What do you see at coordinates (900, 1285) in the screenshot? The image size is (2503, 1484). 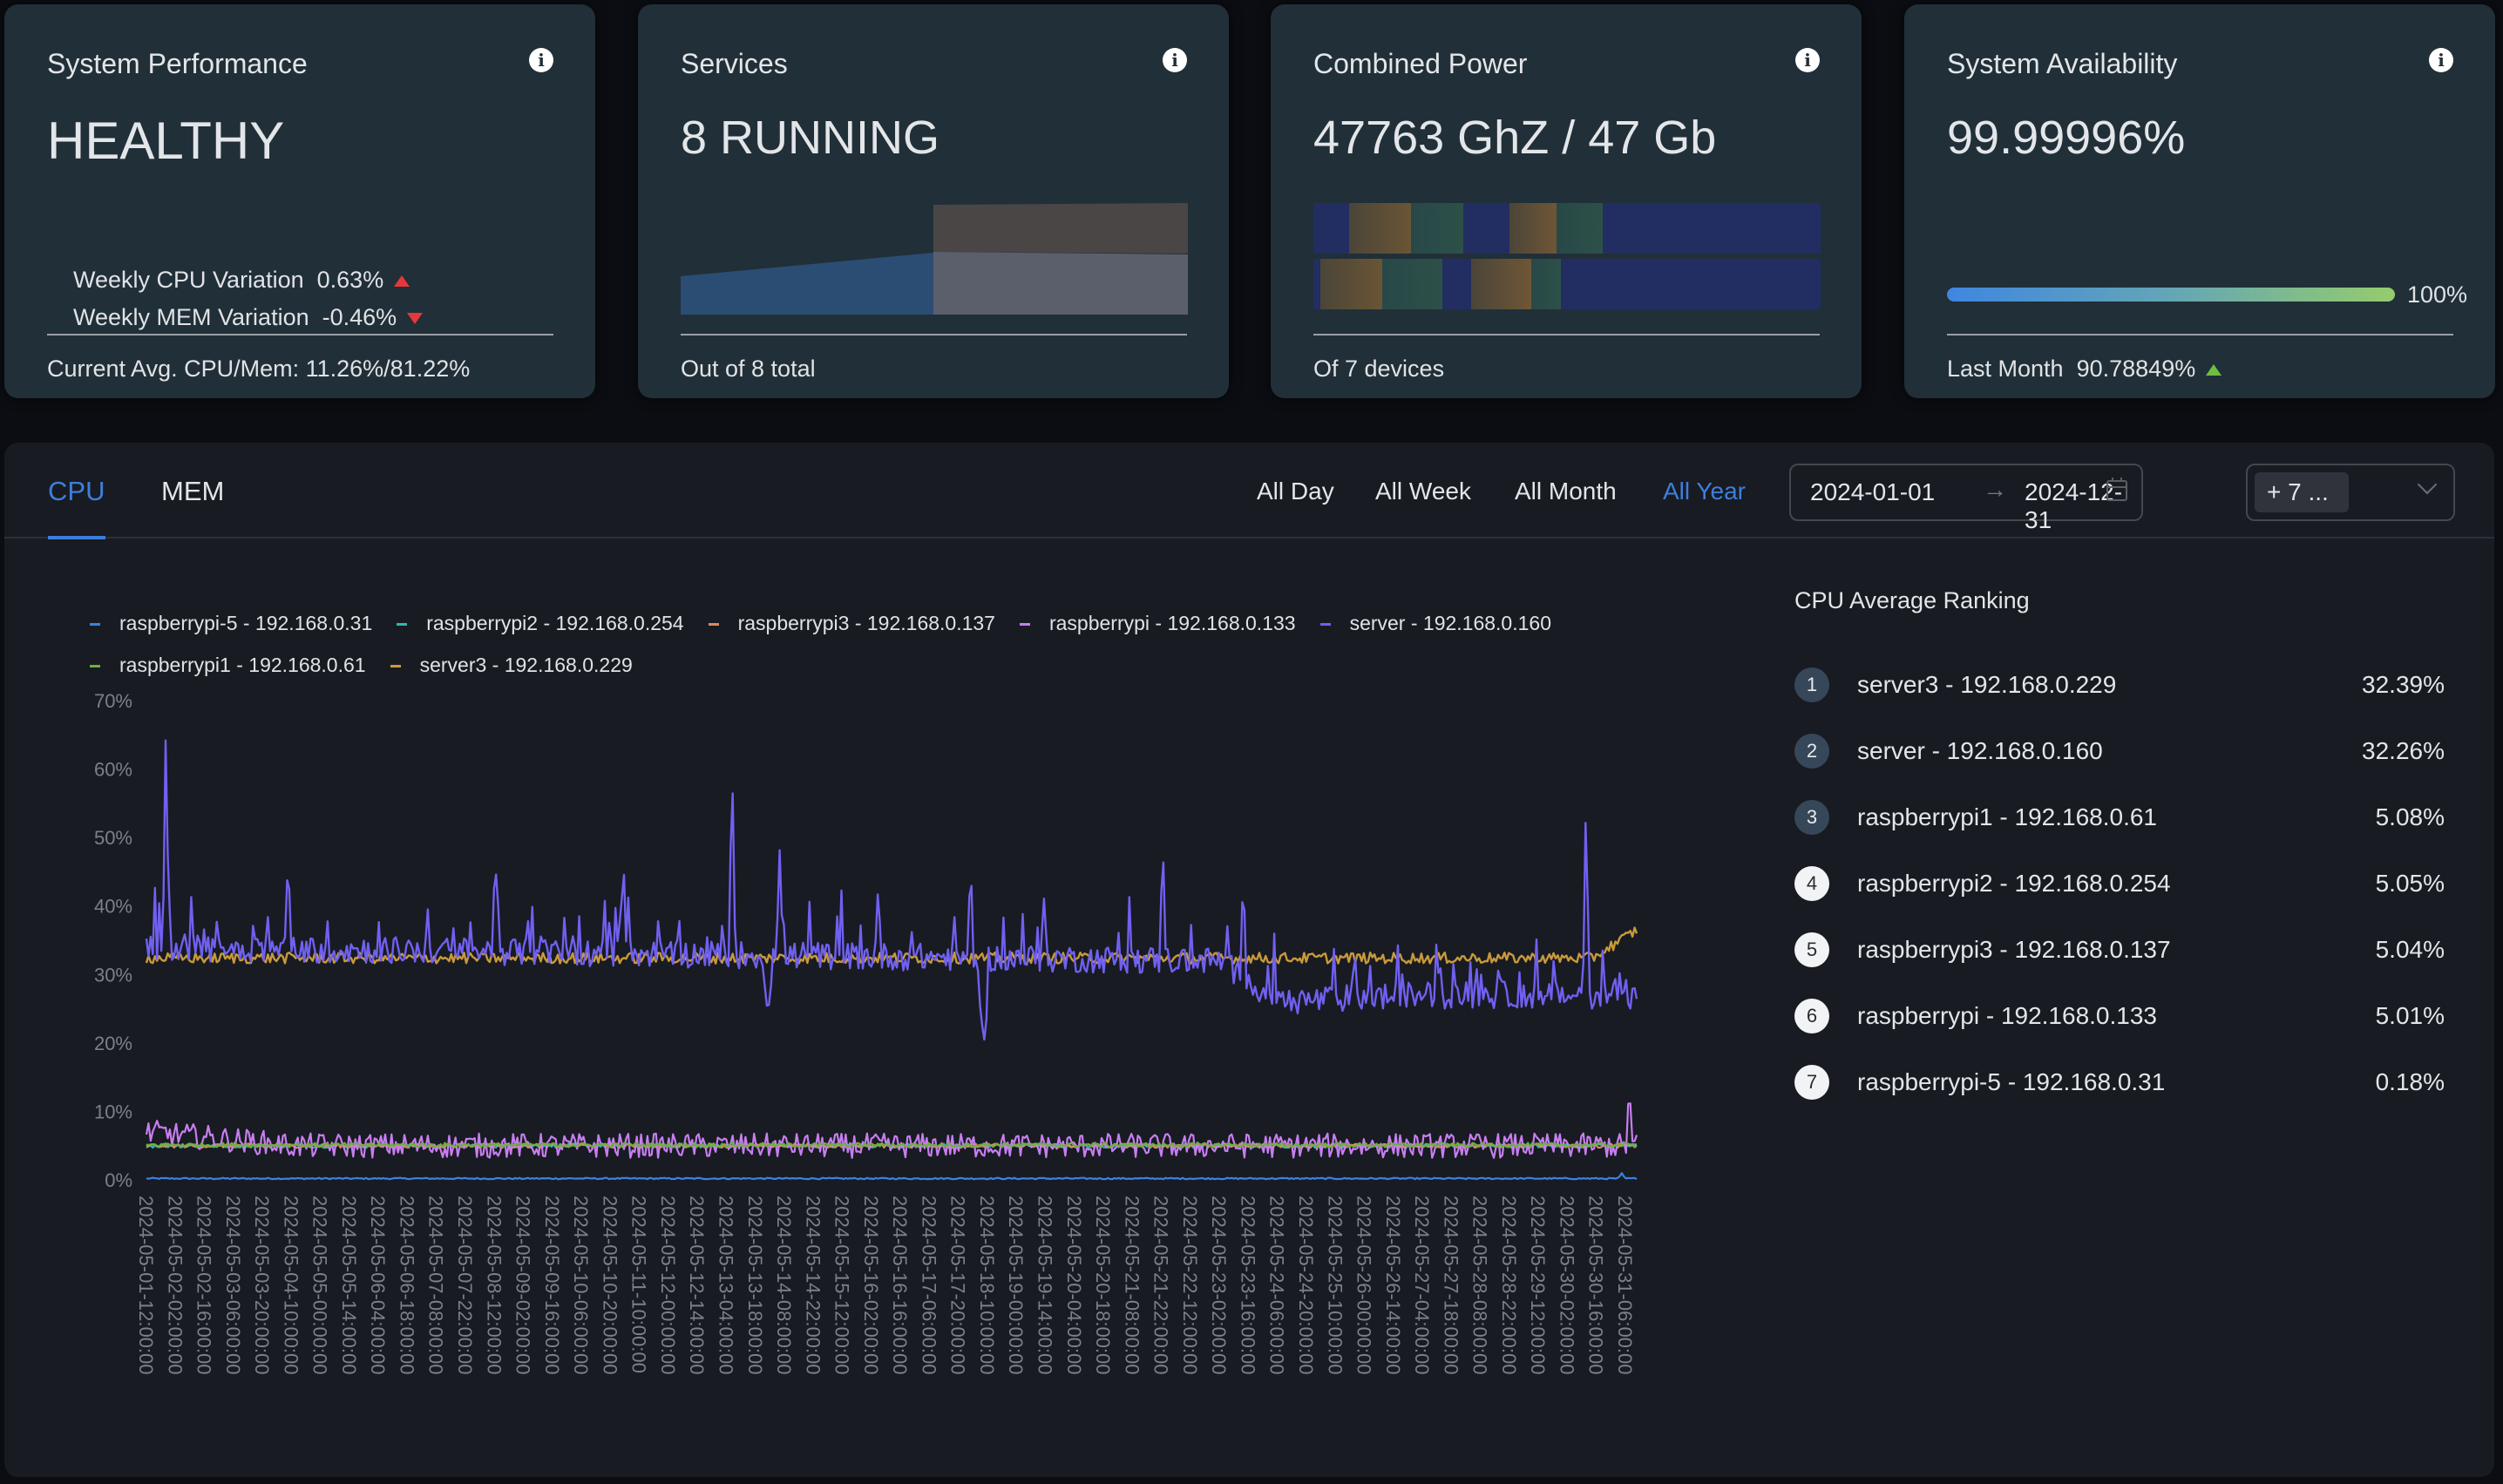 I see `x-tick-label: 2024-05-16-16:00:00` at bounding box center [900, 1285].